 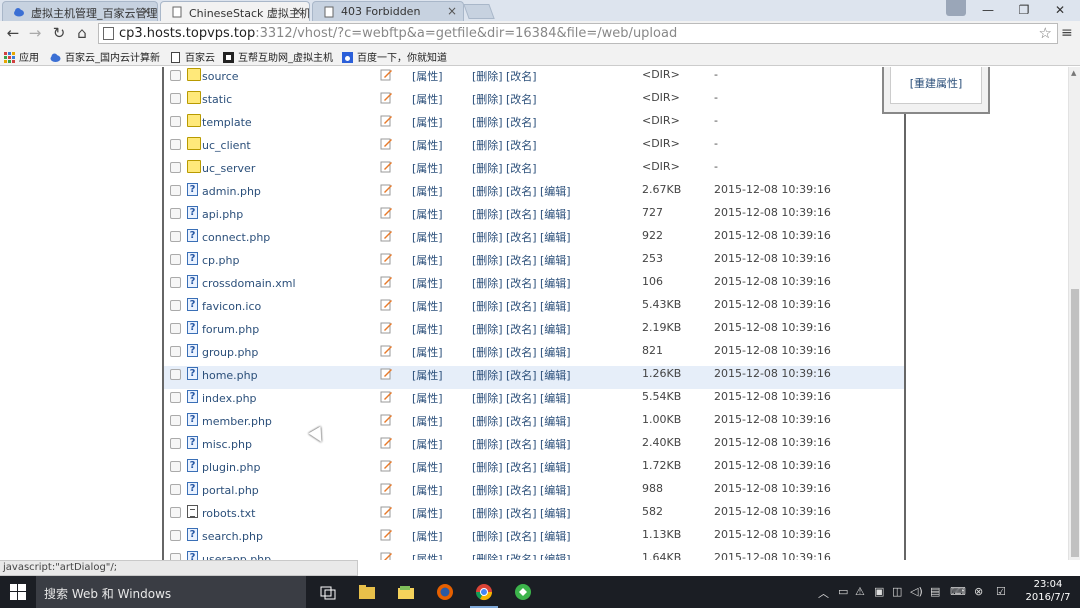 What do you see at coordinates (226, 145) in the screenshot?
I see `file-name-link: uc_client` at bounding box center [226, 145].